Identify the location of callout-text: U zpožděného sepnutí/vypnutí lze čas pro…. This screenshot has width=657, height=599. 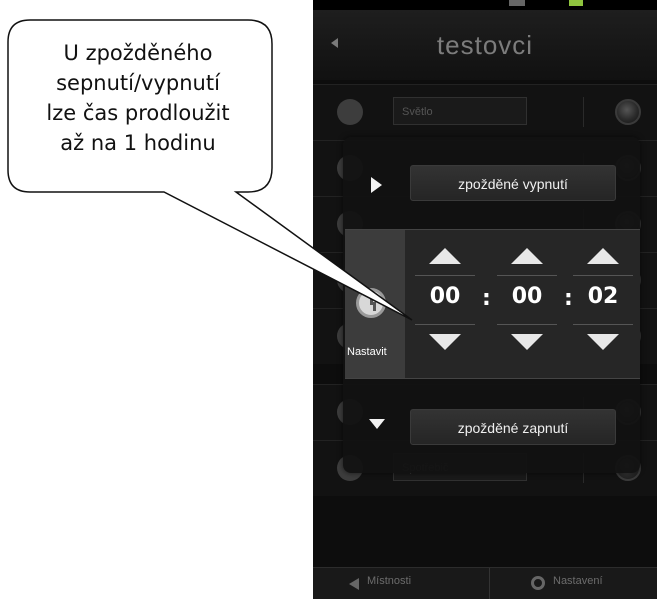
(138, 98).